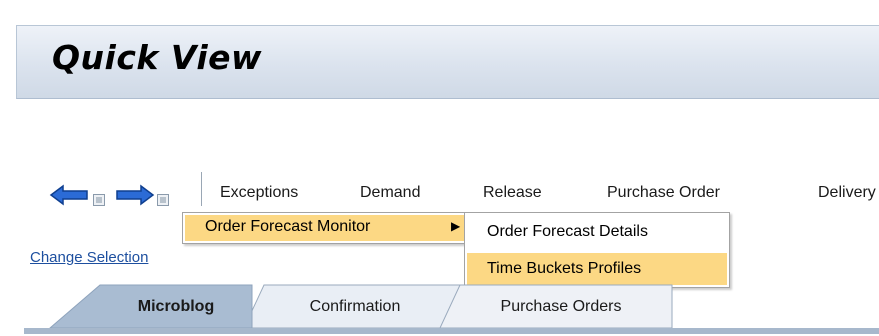 This screenshot has width=879, height=336. Describe the element at coordinates (355, 307) in the screenshot. I see `tab-confirmation: Confirmation` at that location.